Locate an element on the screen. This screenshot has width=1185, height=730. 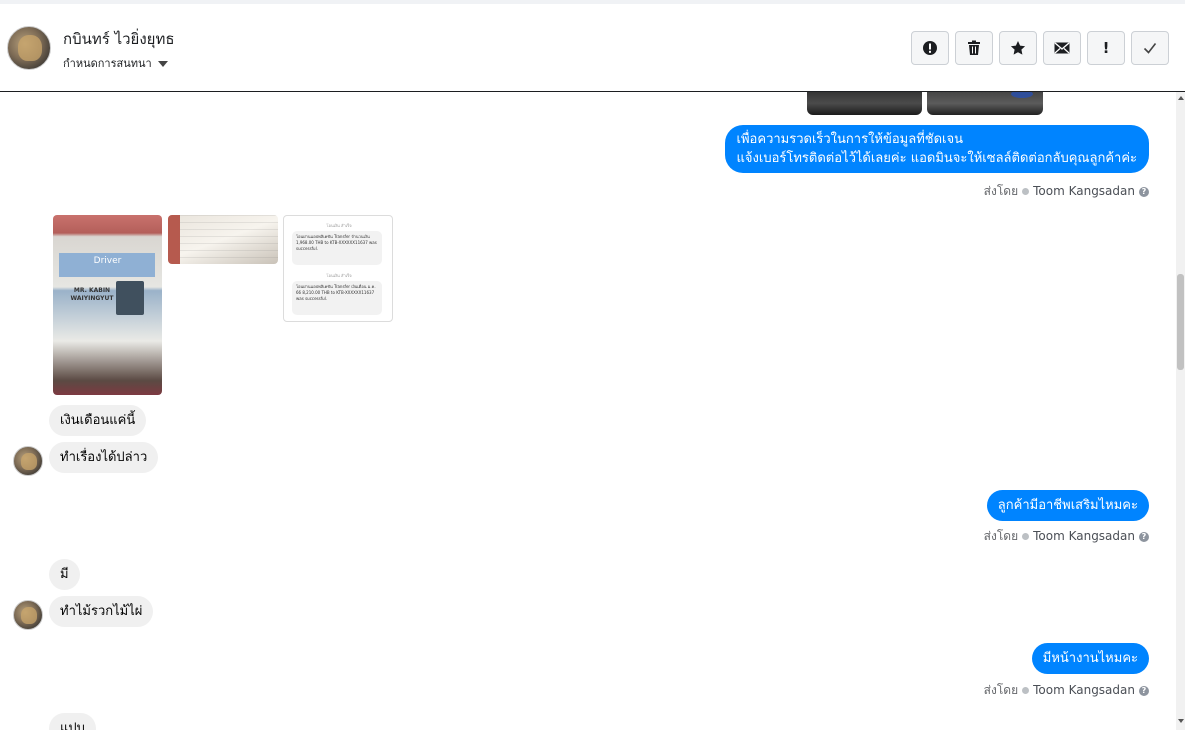
outgoing-message: มีหน้างานไหมคะ is located at coordinates (1090, 658).